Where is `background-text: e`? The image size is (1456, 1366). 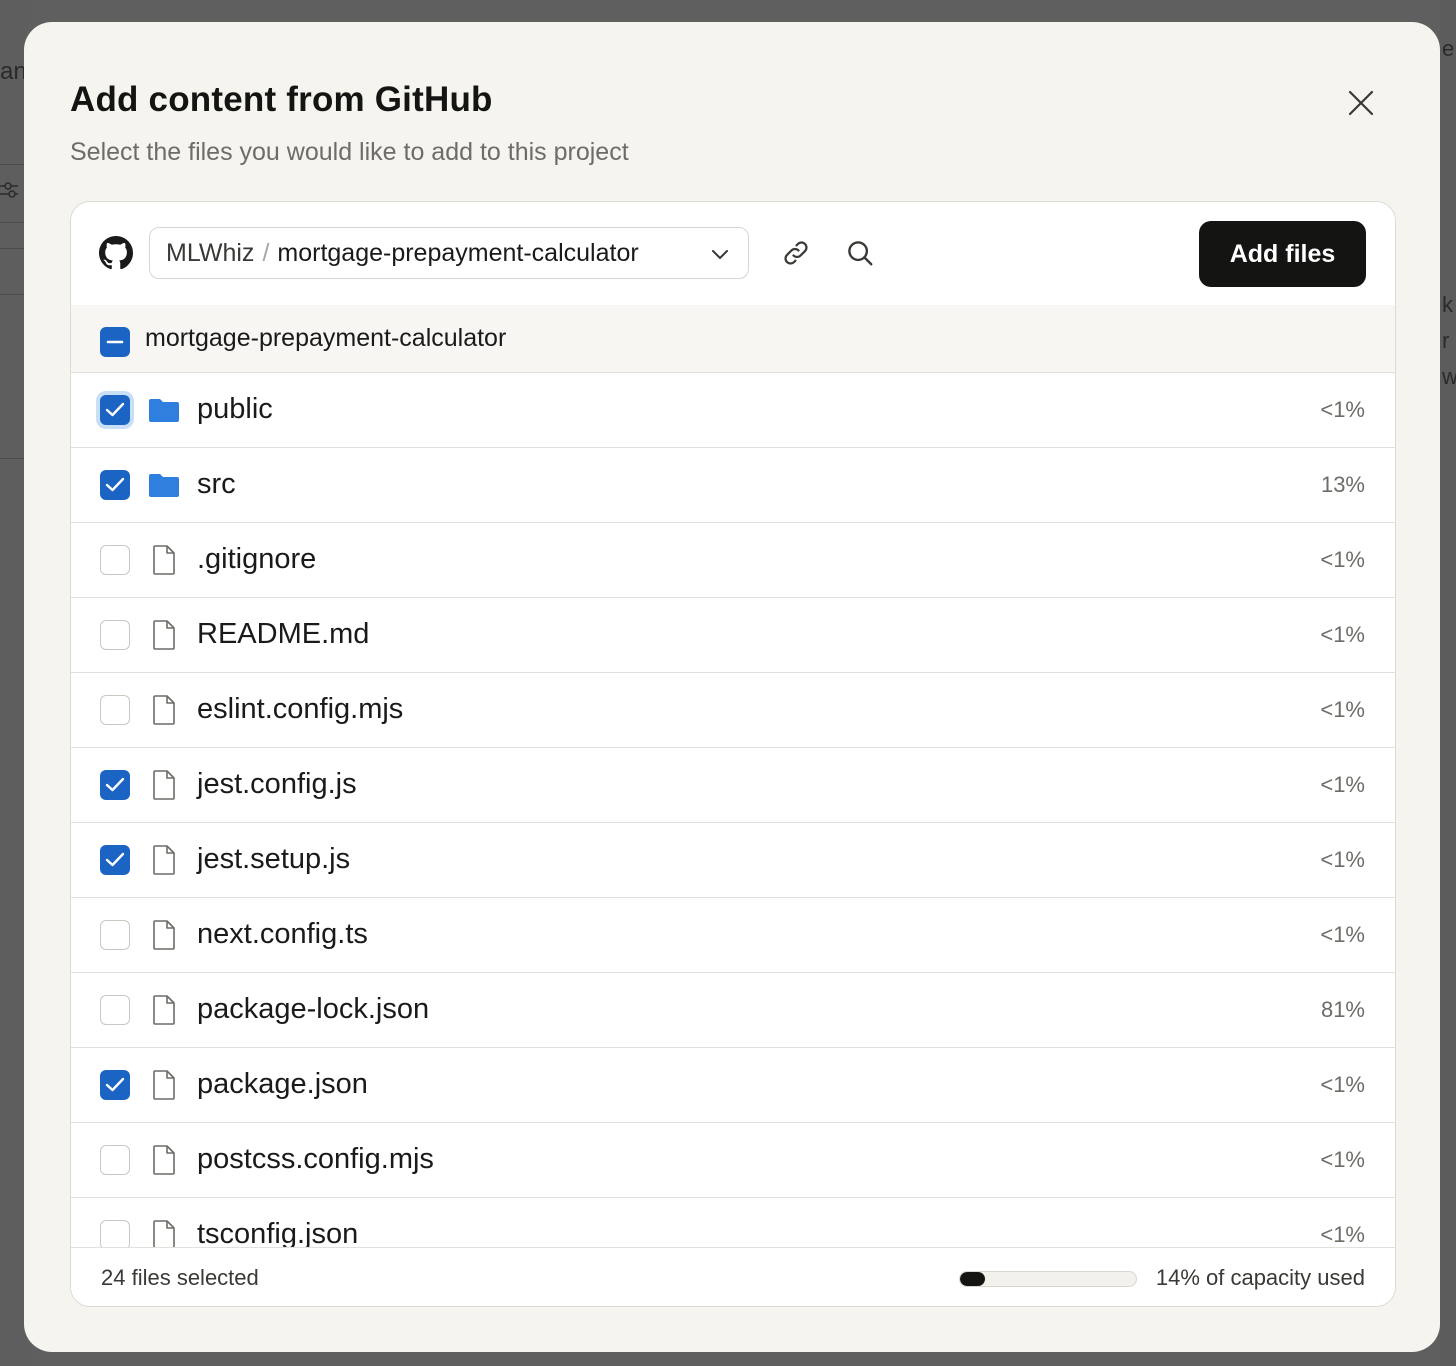 background-text: e is located at coordinates (1448, 48).